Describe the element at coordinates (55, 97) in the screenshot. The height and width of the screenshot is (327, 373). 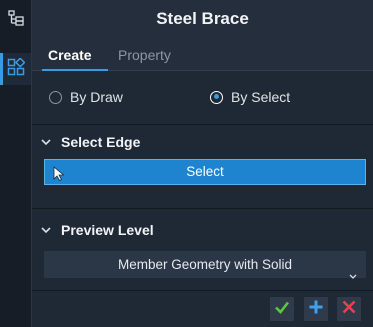
I see `radio-unchecked-icon` at that location.